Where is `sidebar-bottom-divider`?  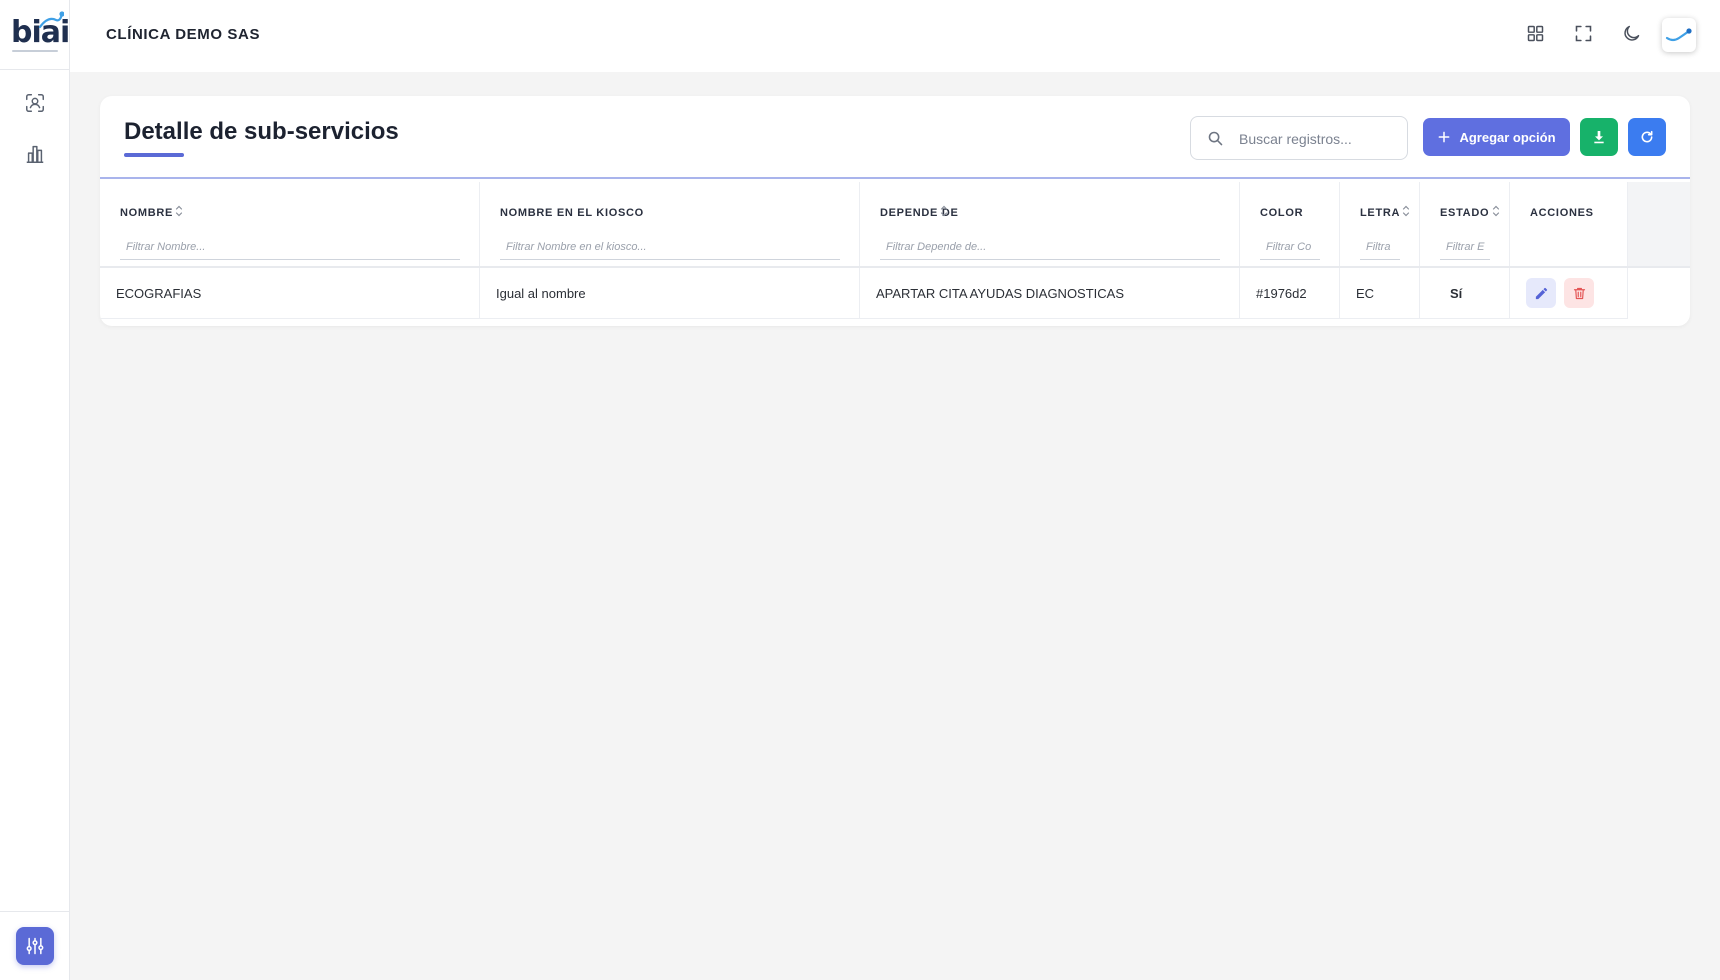
sidebar-bottom-divider is located at coordinates (35, 911).